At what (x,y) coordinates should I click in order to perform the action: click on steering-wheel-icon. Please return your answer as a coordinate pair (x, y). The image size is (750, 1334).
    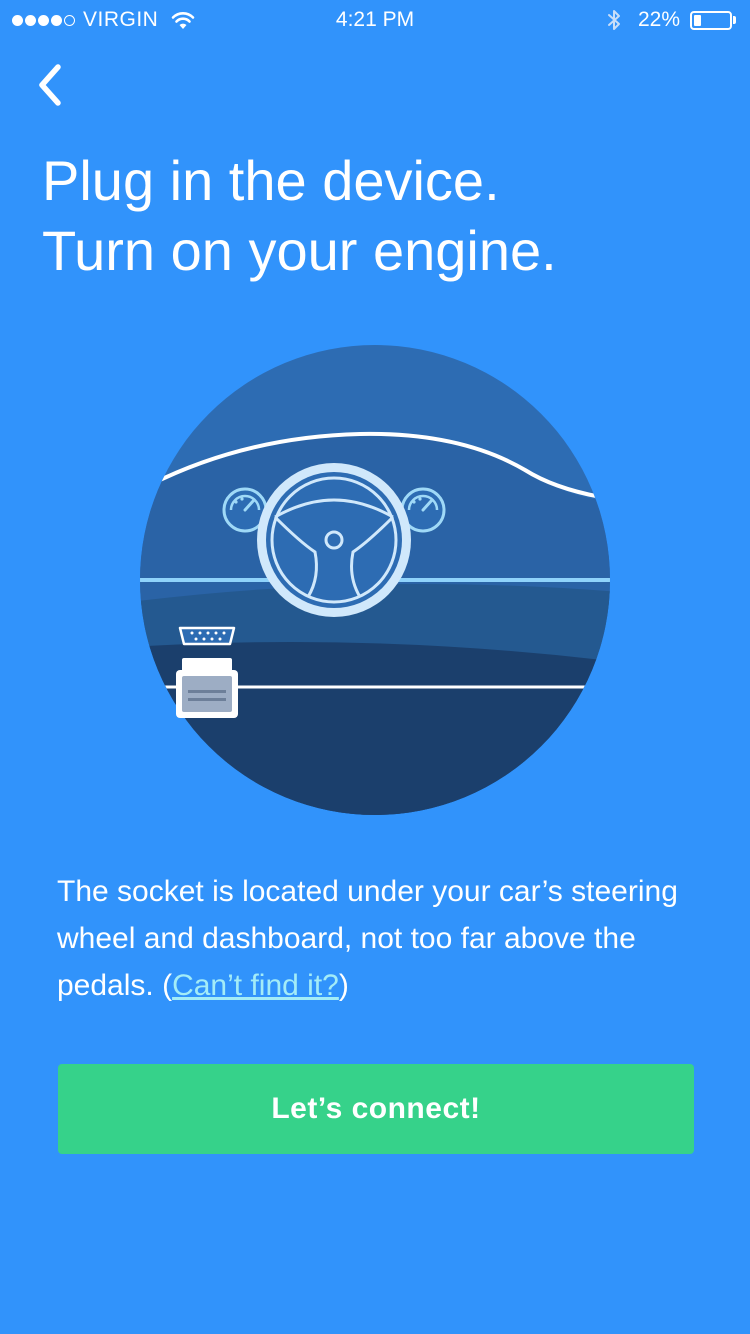
    Looking at the image, I should click on (334, 540).